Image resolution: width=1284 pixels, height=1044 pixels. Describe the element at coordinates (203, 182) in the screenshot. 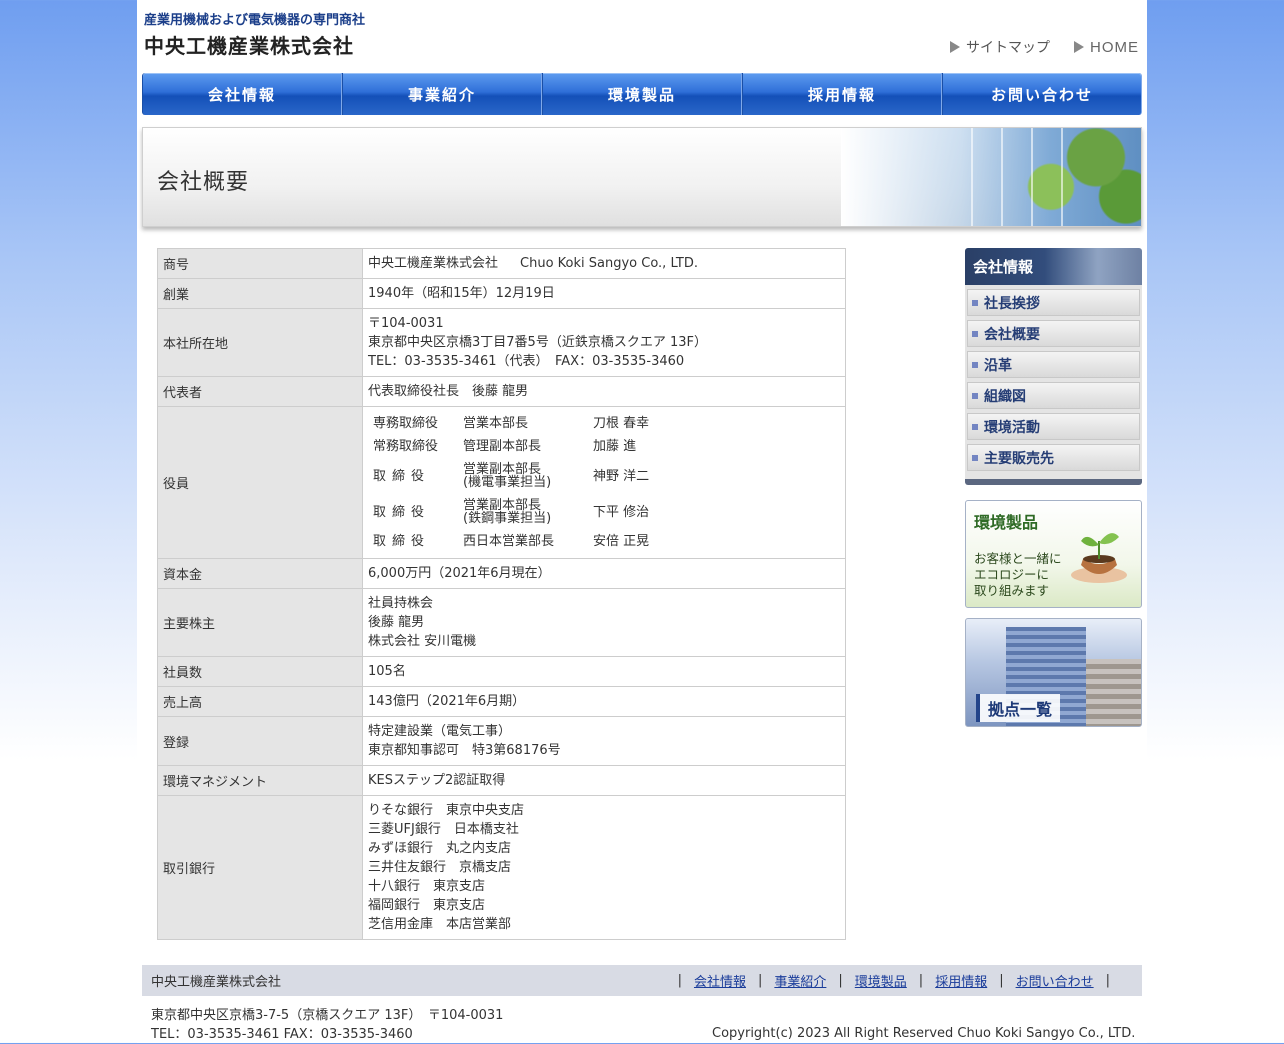

I see `page-title: 会社概要` at that location.